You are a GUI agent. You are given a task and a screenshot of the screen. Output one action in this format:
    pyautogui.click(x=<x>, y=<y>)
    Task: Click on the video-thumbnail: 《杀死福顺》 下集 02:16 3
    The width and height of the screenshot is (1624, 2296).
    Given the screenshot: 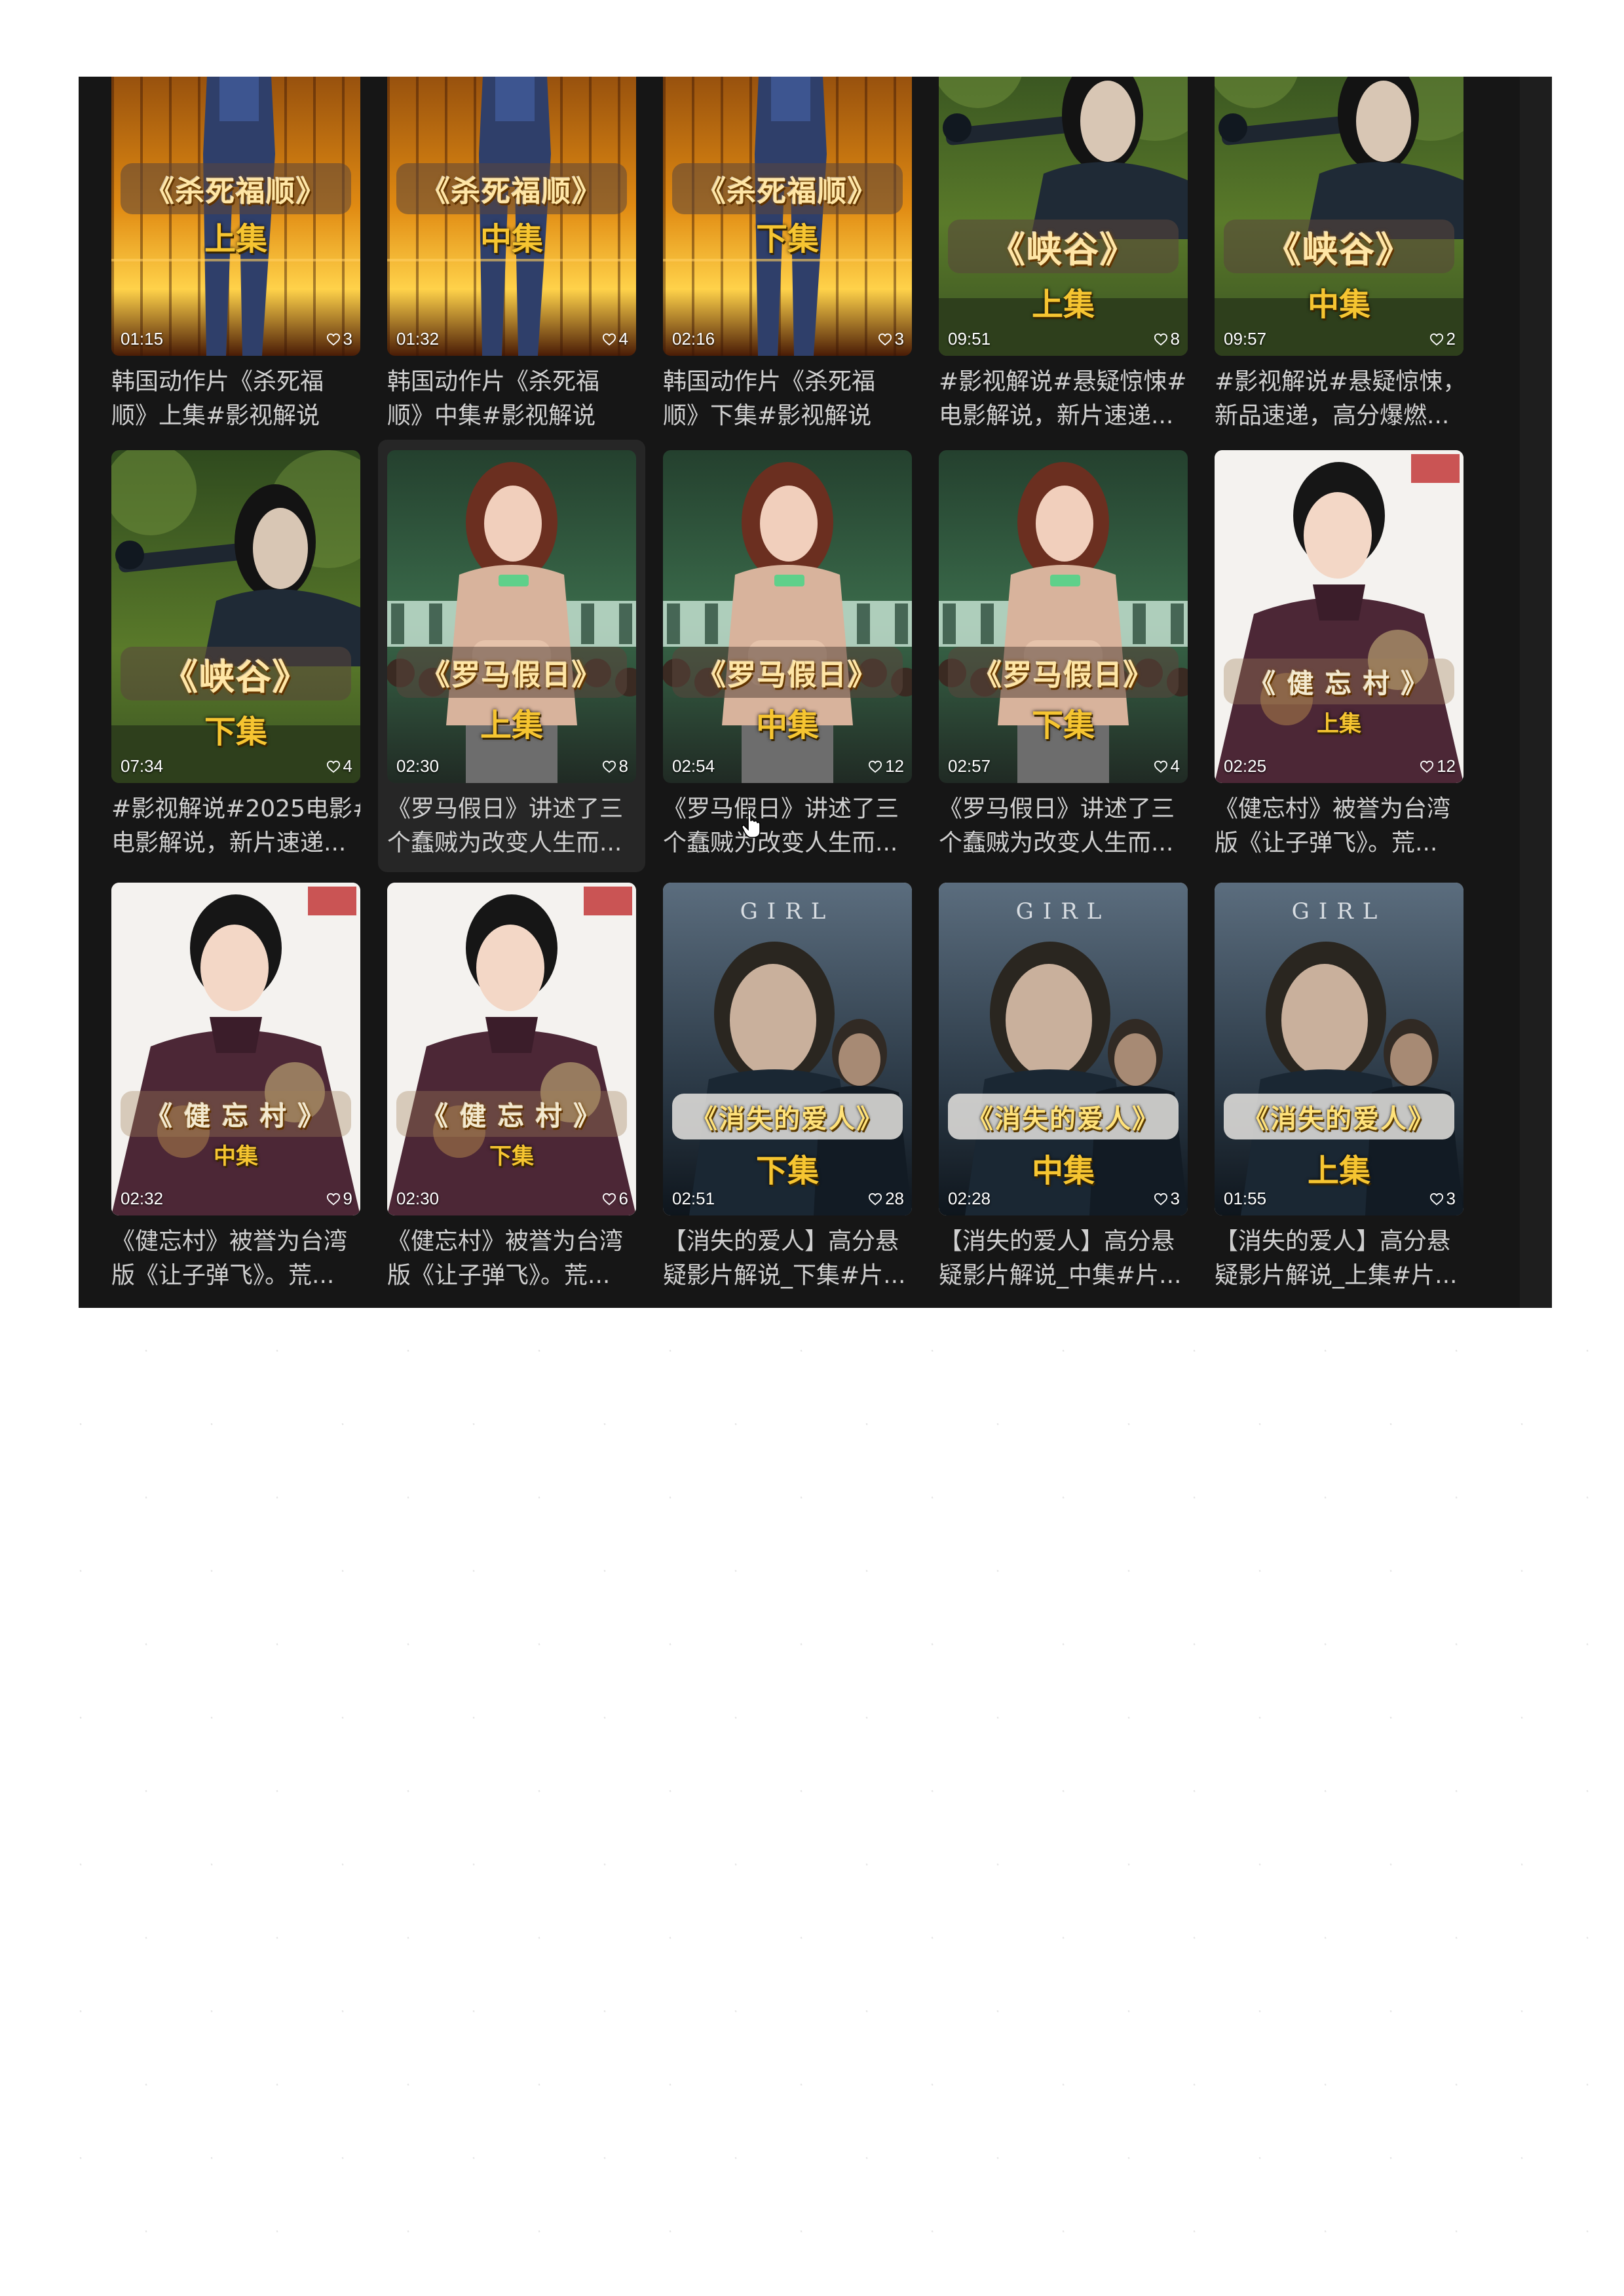 What is the action you would take?
    pyautogui.click(x=787, y=216)
    